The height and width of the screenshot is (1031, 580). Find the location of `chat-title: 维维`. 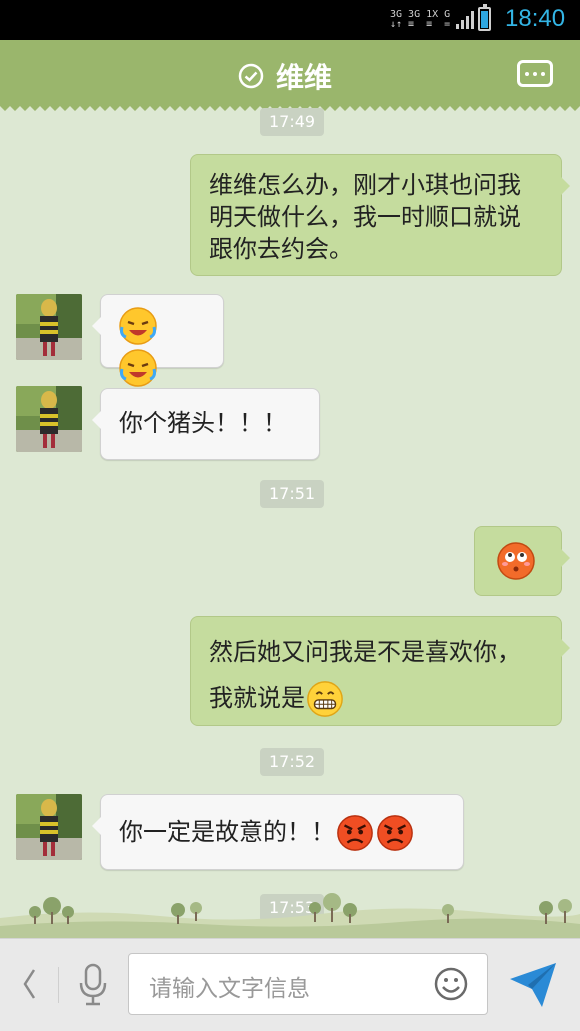

chat-title: 维维 is located at coordinates (304, 77).